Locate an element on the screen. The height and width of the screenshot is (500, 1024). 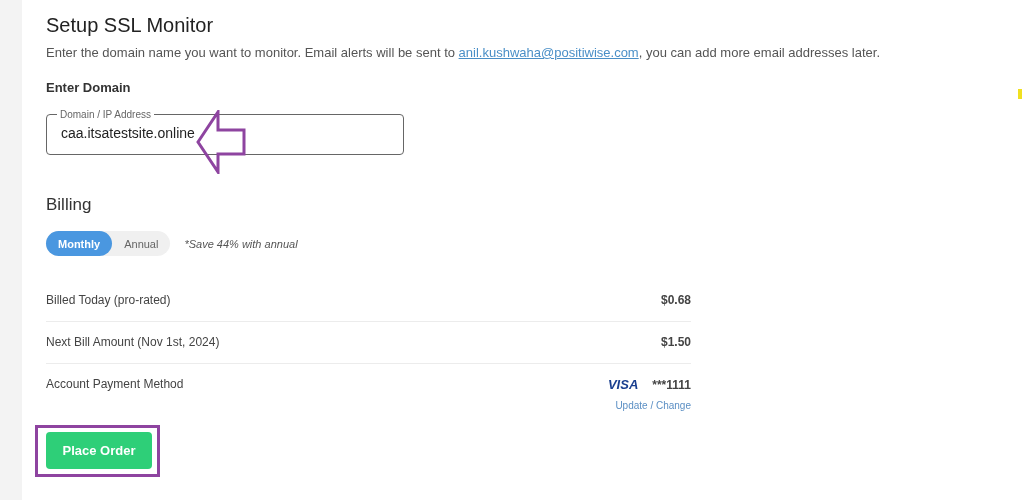
intro-text: Enter the domain name you want to monitor. Email alerts will be sent to anil.kushwaha@positiwise.com, you can add more email addresses later. is located at coordinates (463, 52).